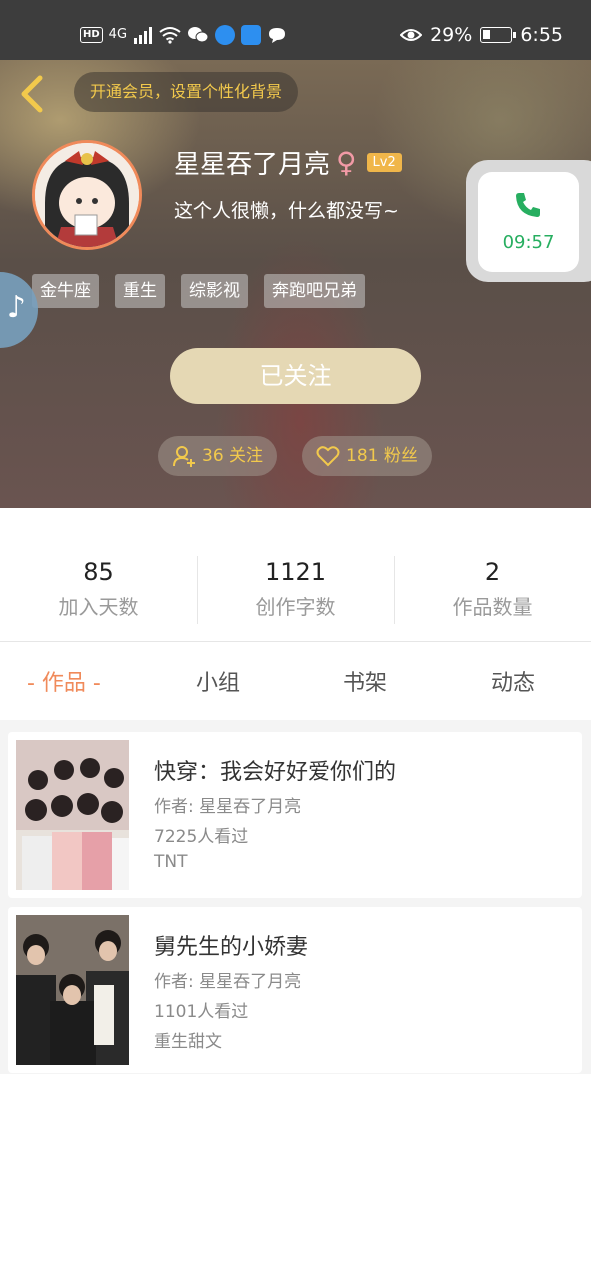 The image size is (591, 1280). I want to click on list-item: 舅先生的小娇妻 作者: 星星吞了月亮 1101人看过 重生甜文, so click(295, 990).